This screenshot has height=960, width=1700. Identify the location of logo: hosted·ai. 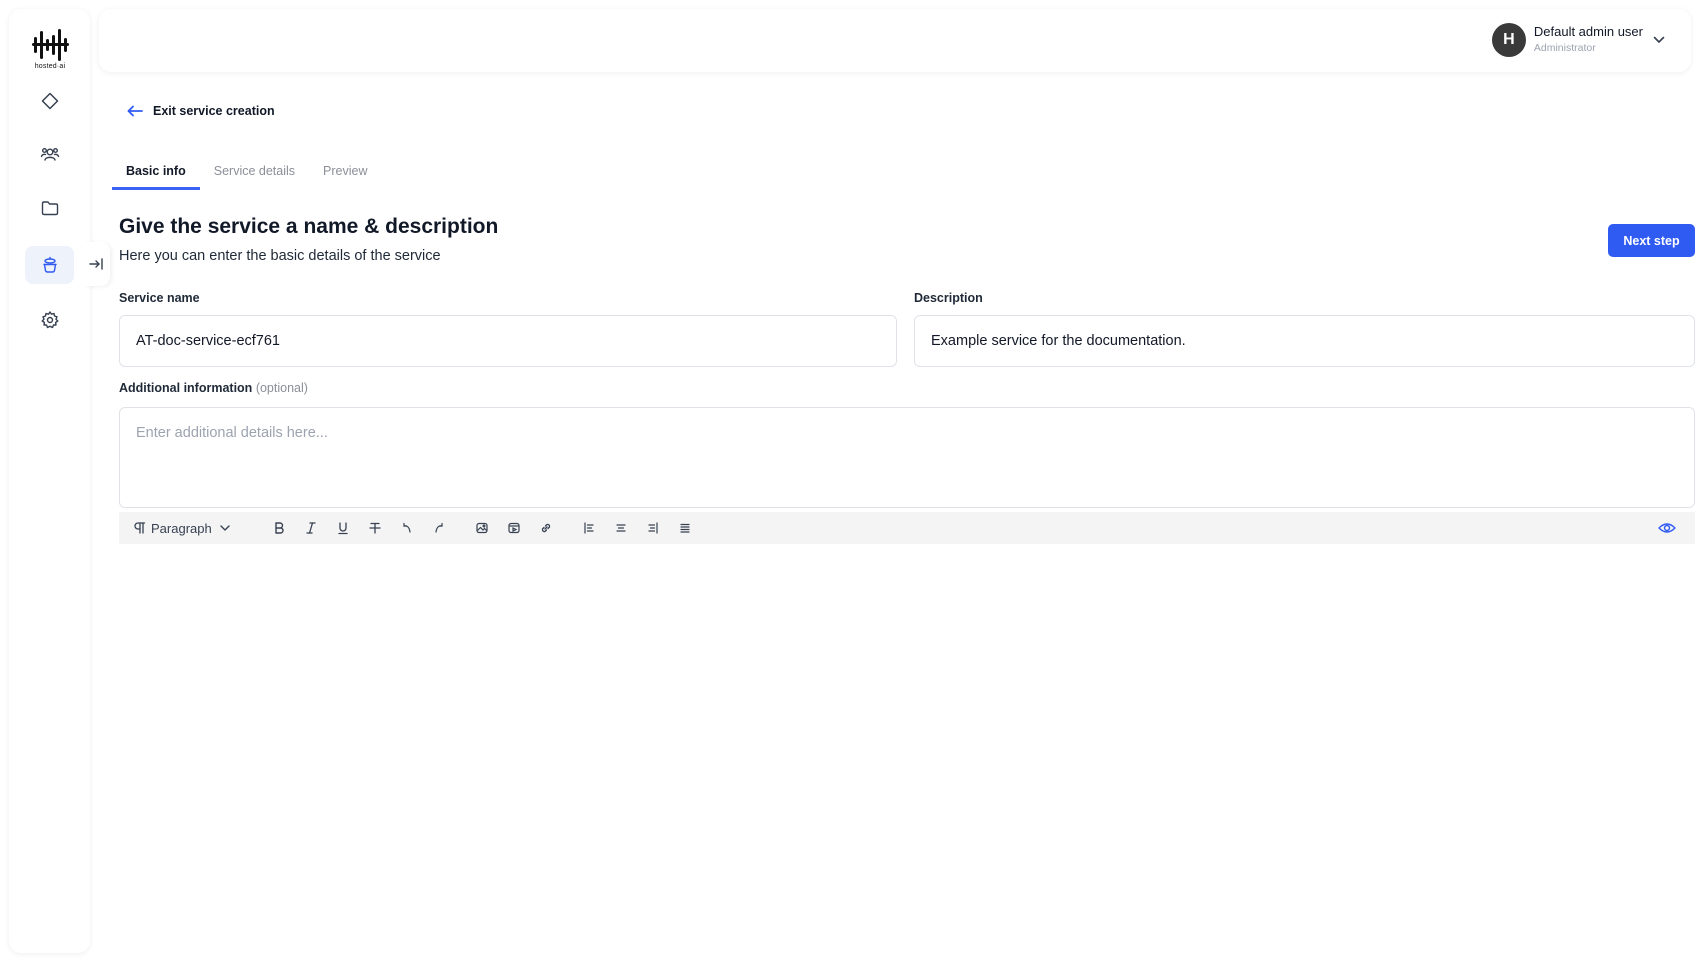
(50, 51).